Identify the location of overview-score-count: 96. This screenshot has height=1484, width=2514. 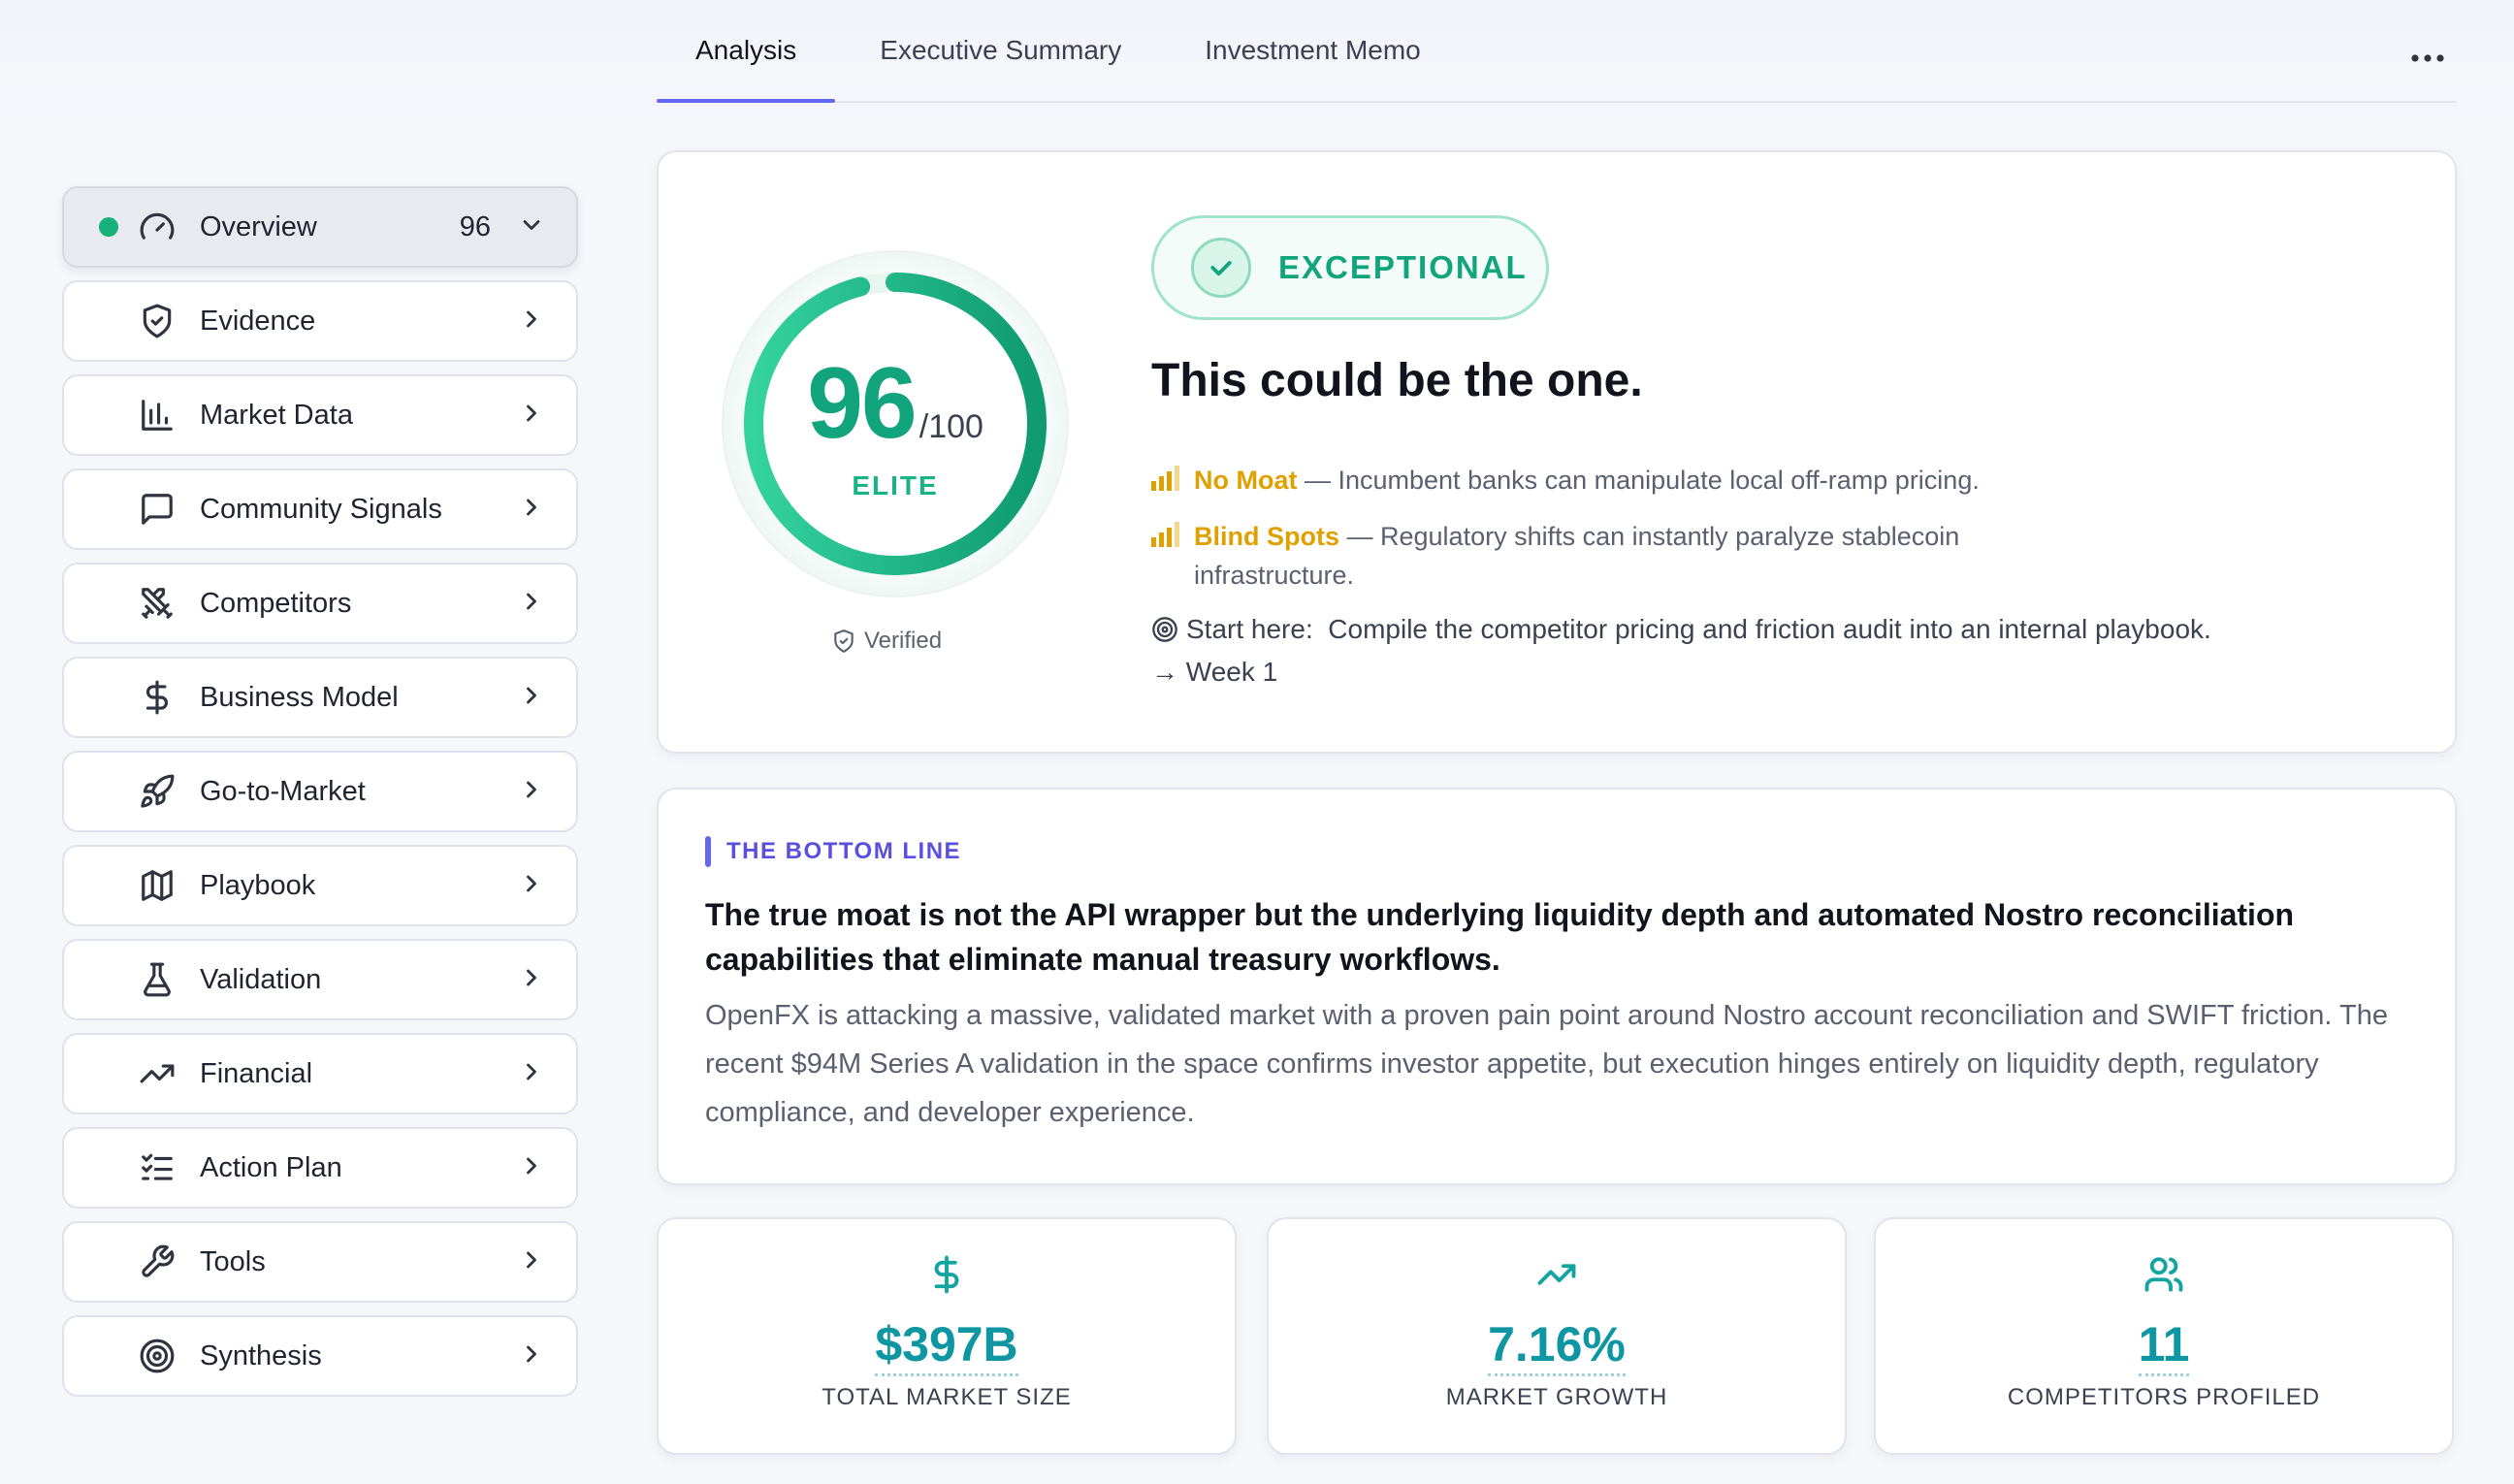
(475, 226).